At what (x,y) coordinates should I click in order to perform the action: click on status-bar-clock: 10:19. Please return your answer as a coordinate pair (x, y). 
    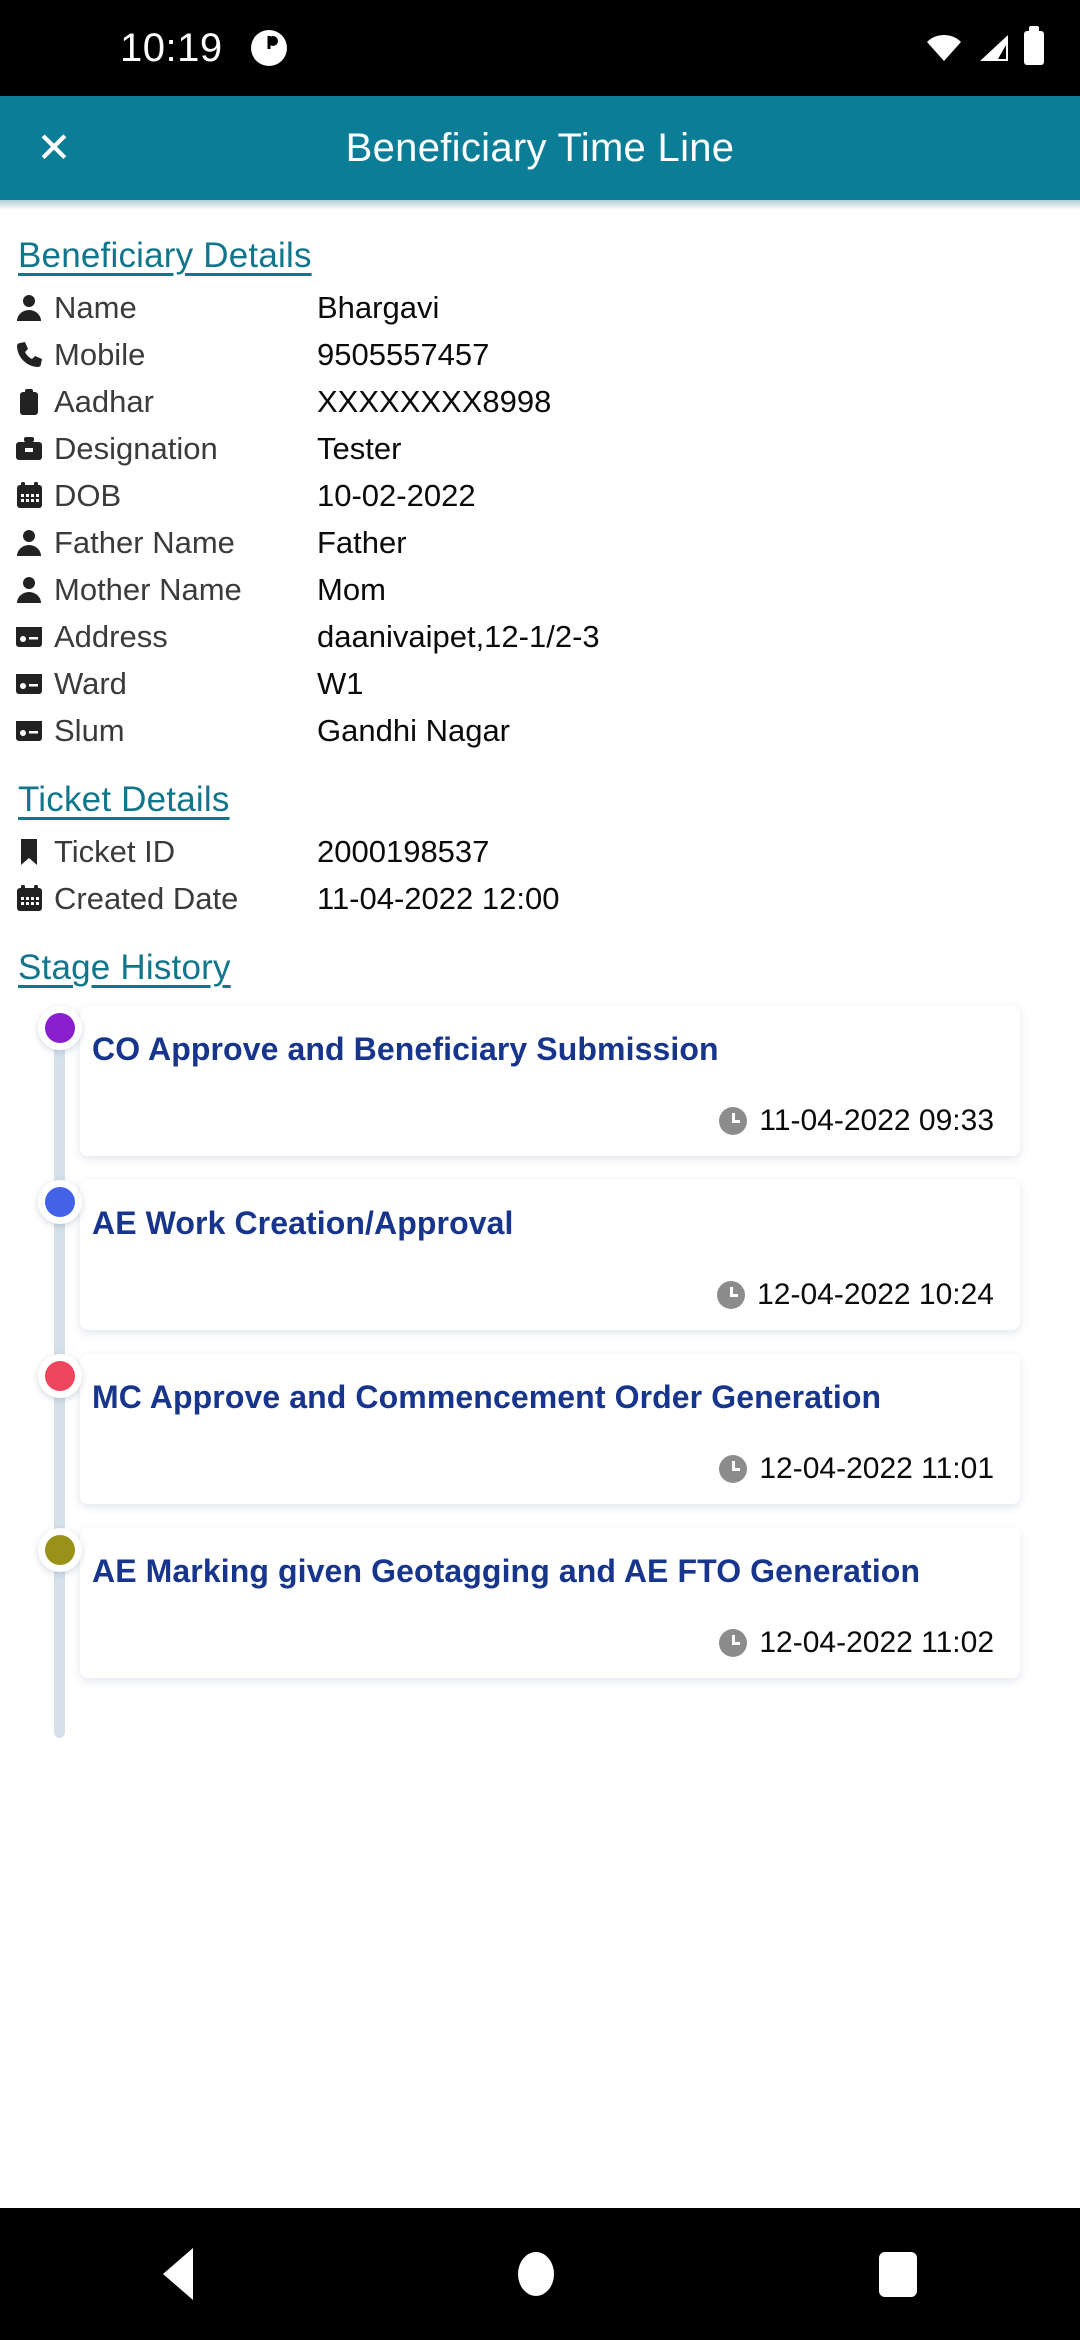
    Looking at the image, I should click on (171, 47).